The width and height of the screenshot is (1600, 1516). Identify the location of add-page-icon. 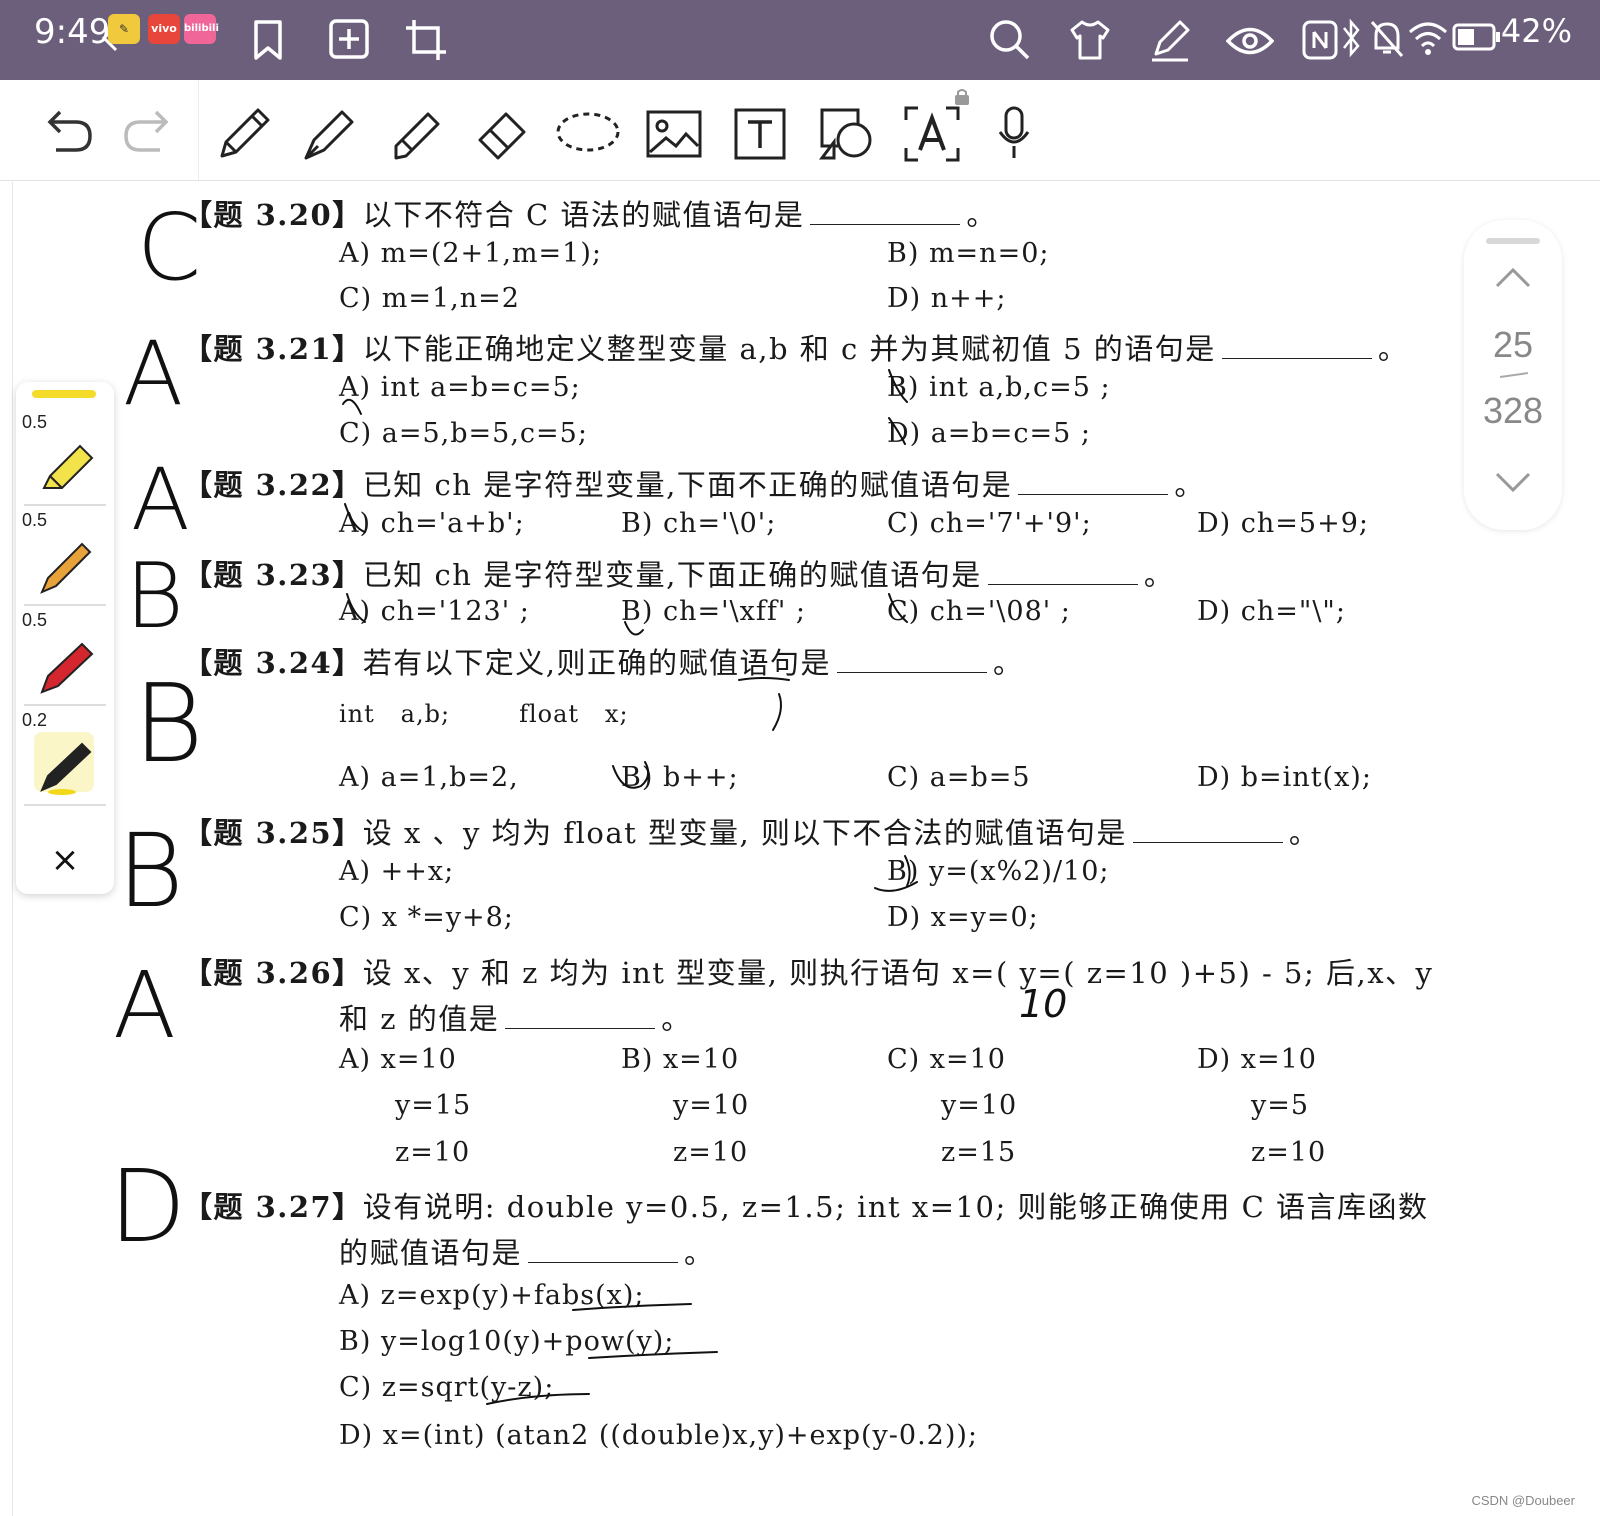
(349, 39).